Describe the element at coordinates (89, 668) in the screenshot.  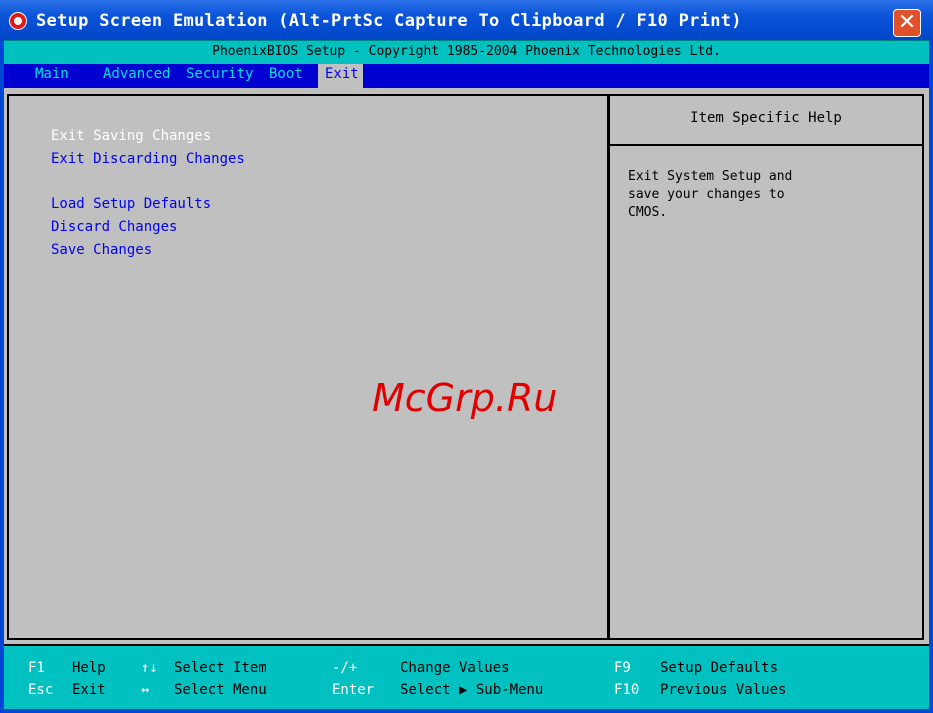
I see `key-f1-desc: Help` at that location.